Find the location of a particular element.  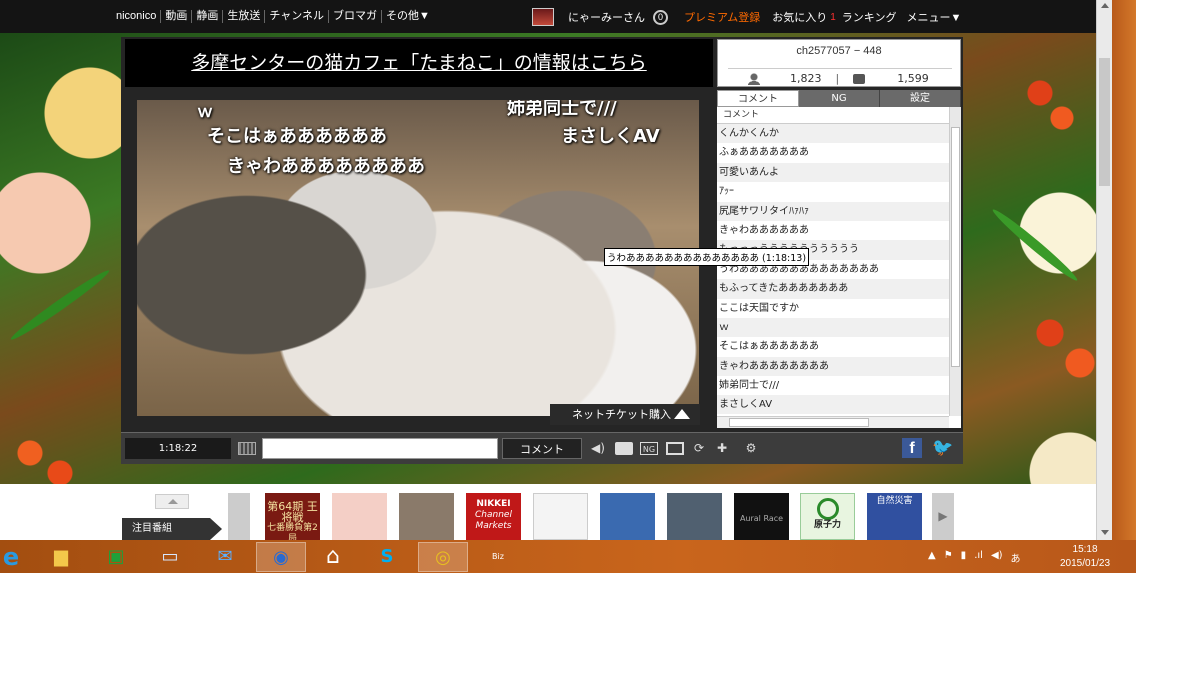

ticket-label: ネットチケット購入 is located at coordinates (621, 414).